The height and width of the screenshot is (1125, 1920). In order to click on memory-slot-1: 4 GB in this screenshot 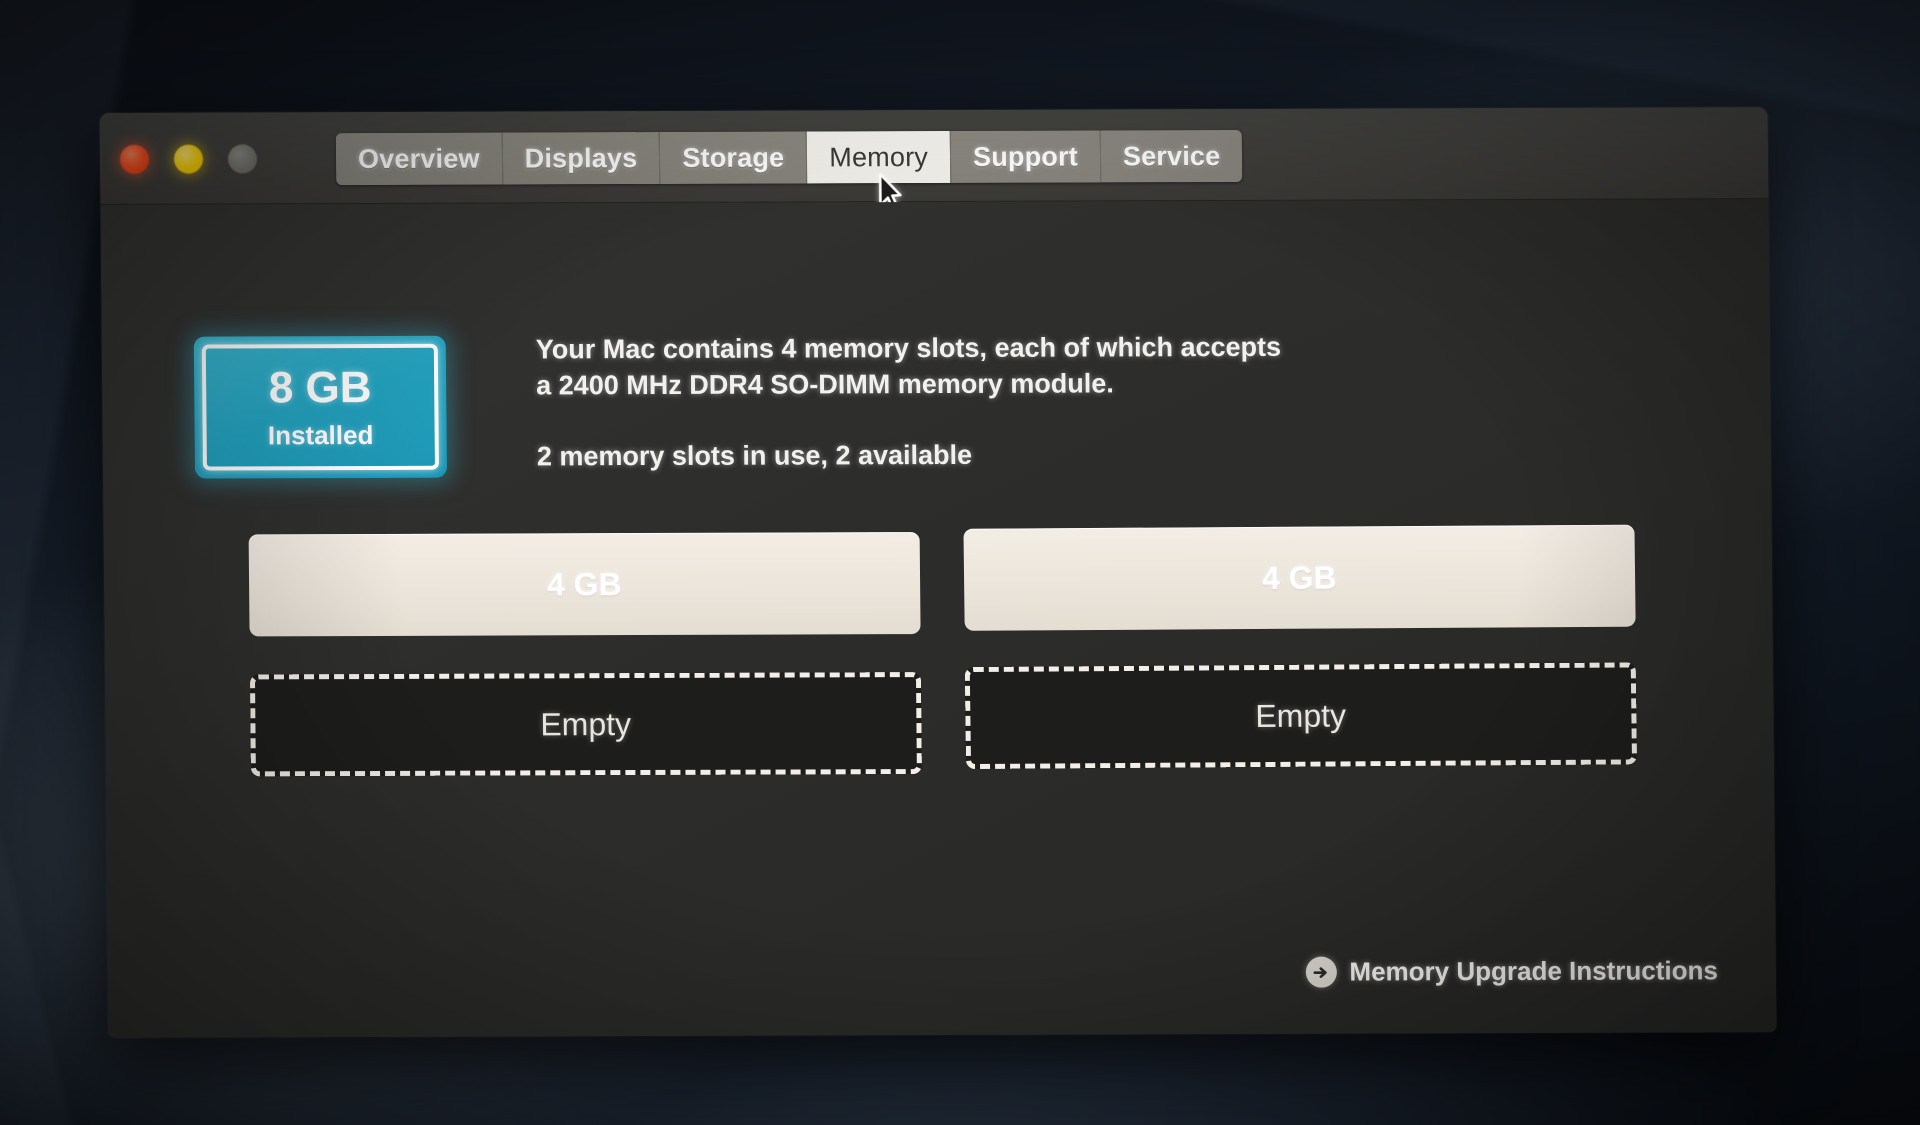, I will do `click(584, 584)`.